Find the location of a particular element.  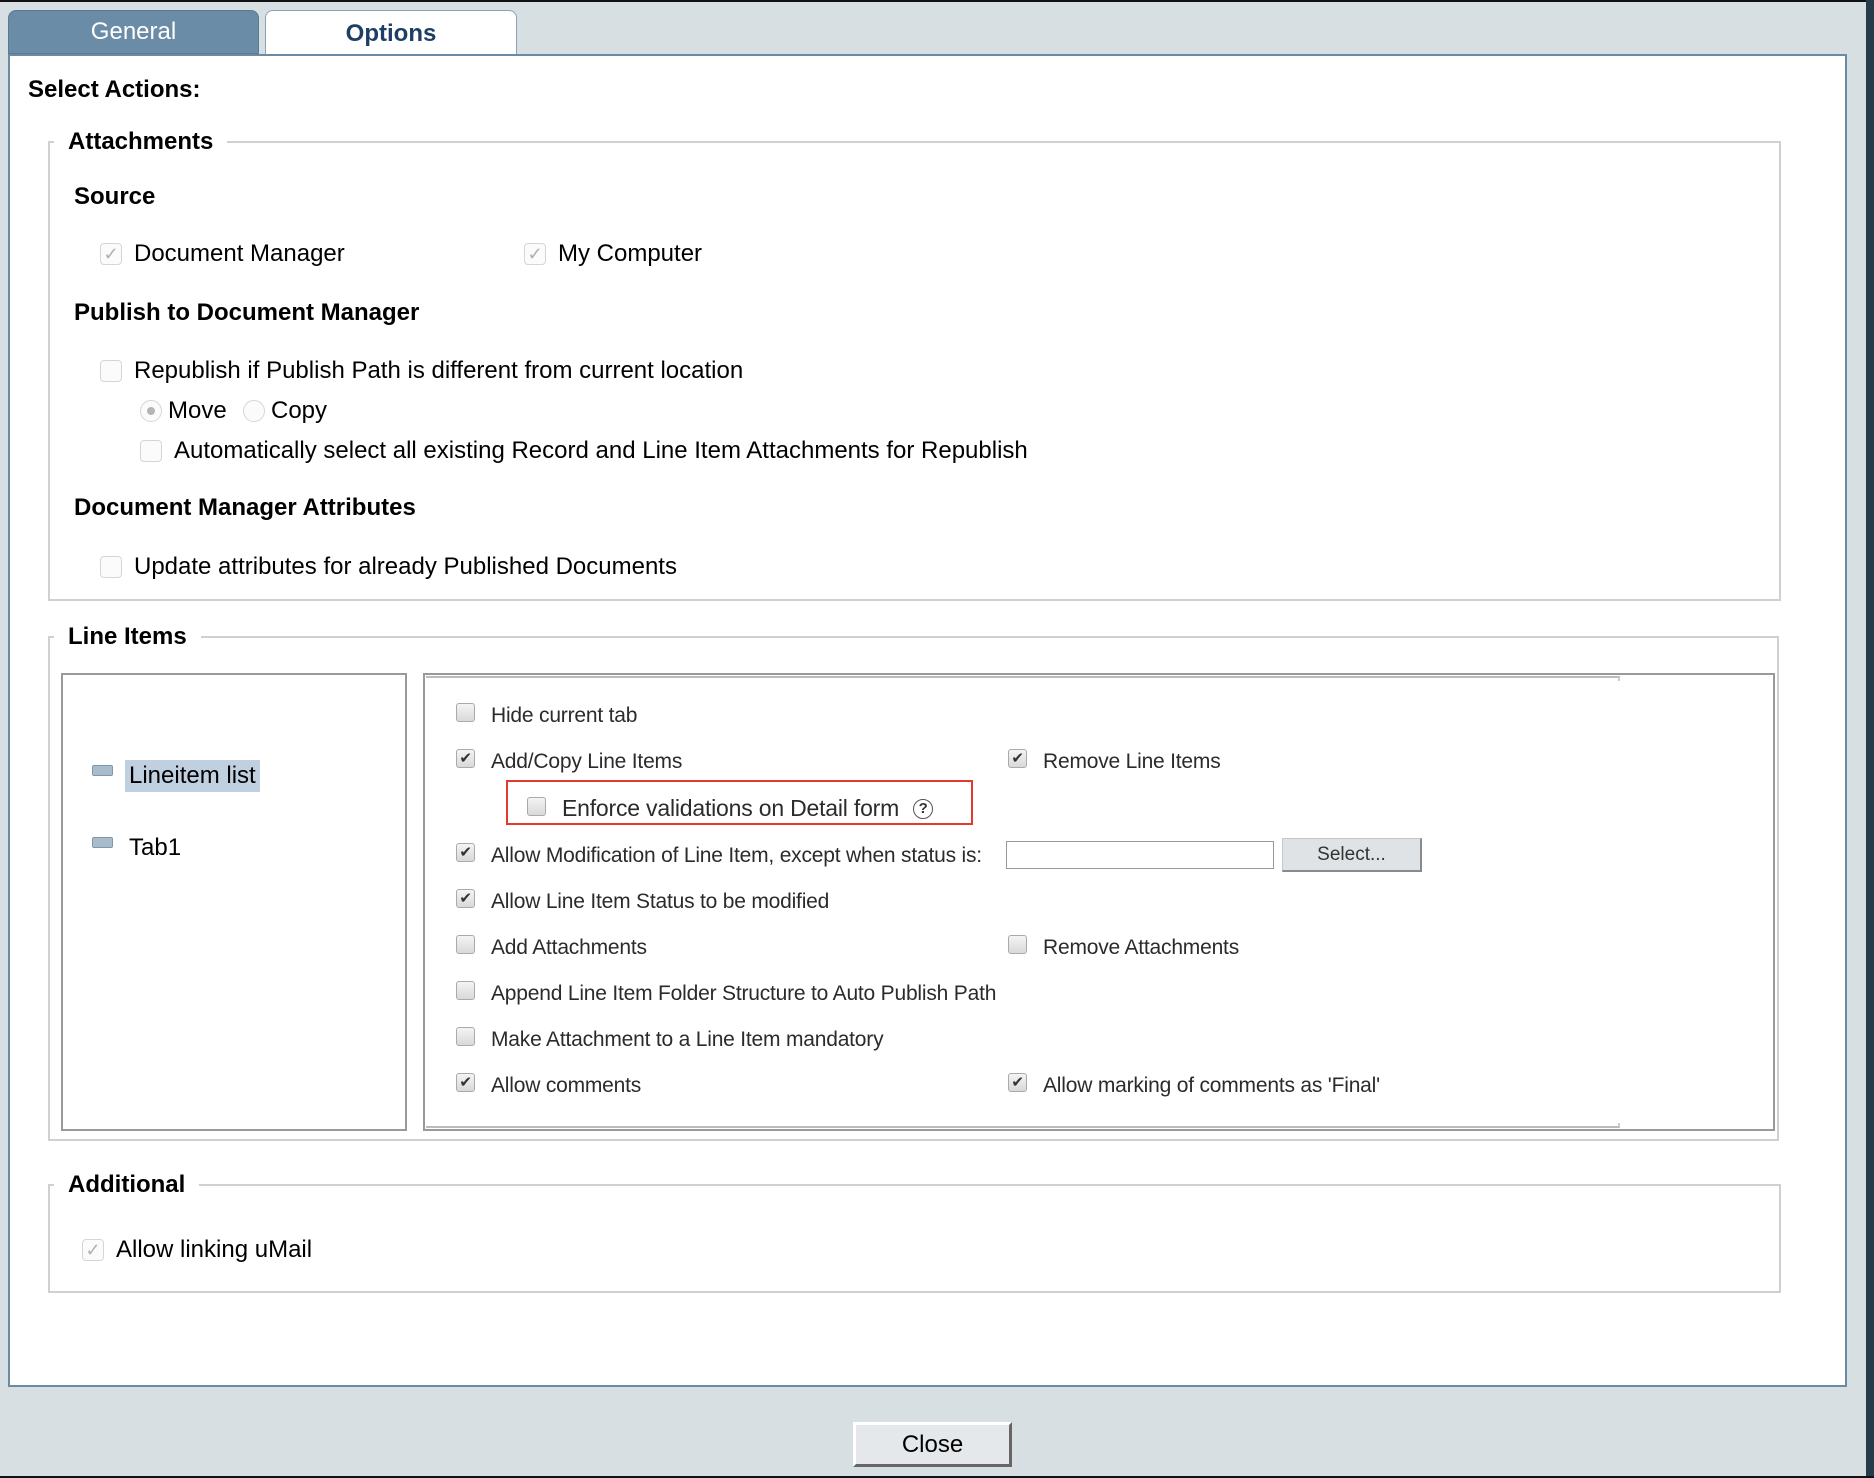

remove-line-items-checkbox: ✔ is located at coordinates (1017, 758).